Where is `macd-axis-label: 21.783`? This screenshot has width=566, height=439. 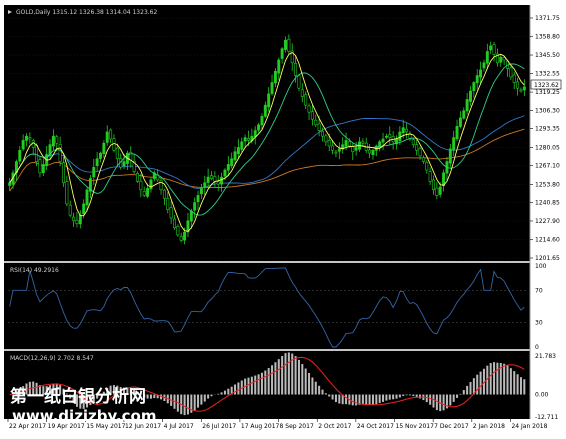 macd-axis-label: 21.783 is located at coordinates (545, 356).